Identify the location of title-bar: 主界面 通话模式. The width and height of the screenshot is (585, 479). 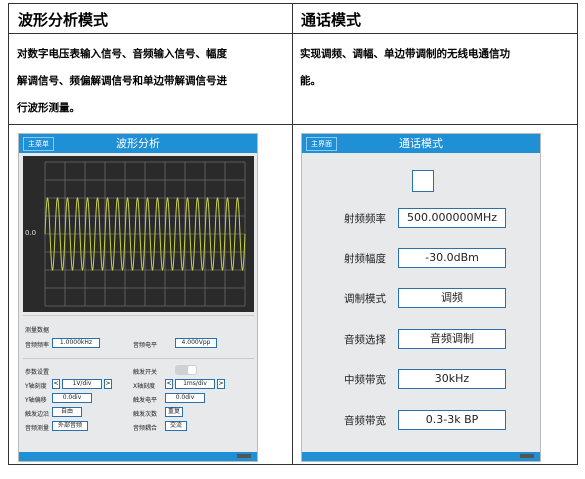
(421, 143).